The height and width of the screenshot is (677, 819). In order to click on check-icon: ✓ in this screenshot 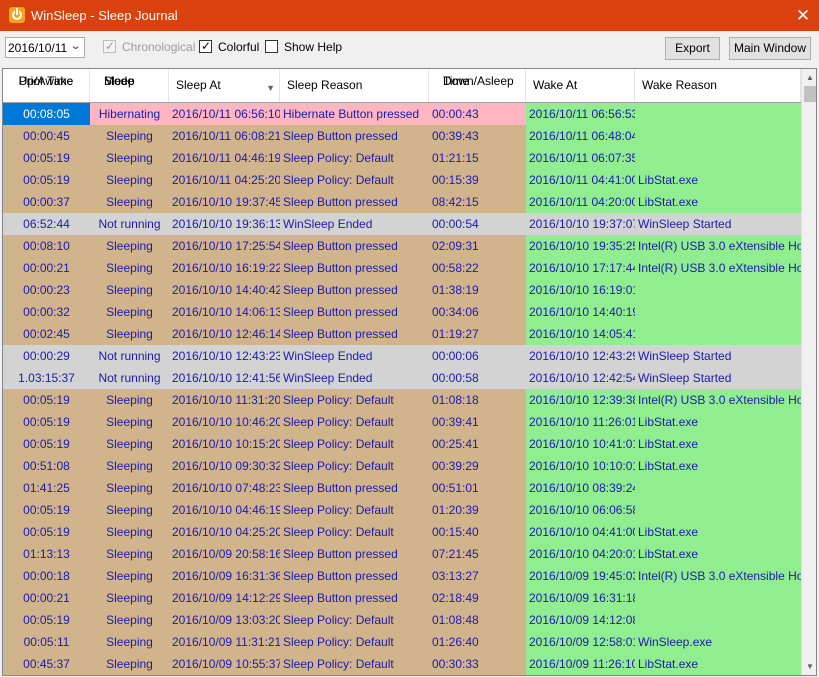, I will do `click(206, 46)`.